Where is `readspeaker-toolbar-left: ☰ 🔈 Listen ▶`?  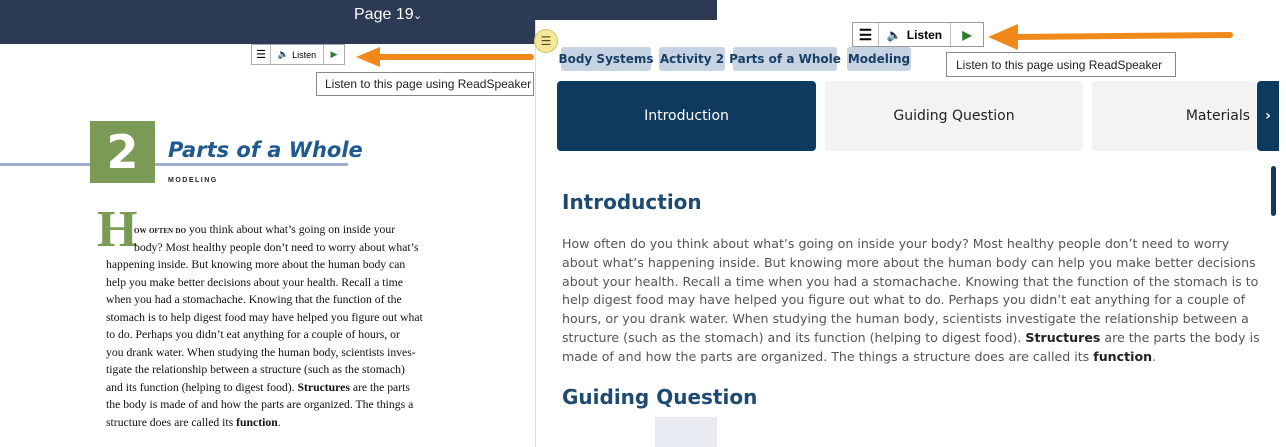
readspeaker-toolbar-left: ☰ 🔈 Listen ▶ is located at coordinates (298, 54).